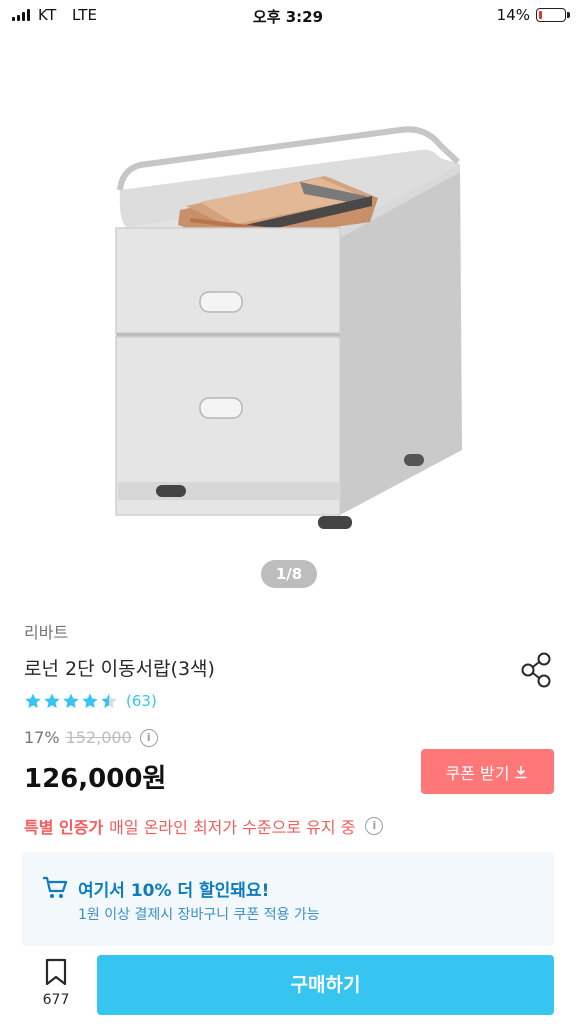  Describe the element at coordinates (553, 15) in the screenshot. I see `battery-icon` at that location.